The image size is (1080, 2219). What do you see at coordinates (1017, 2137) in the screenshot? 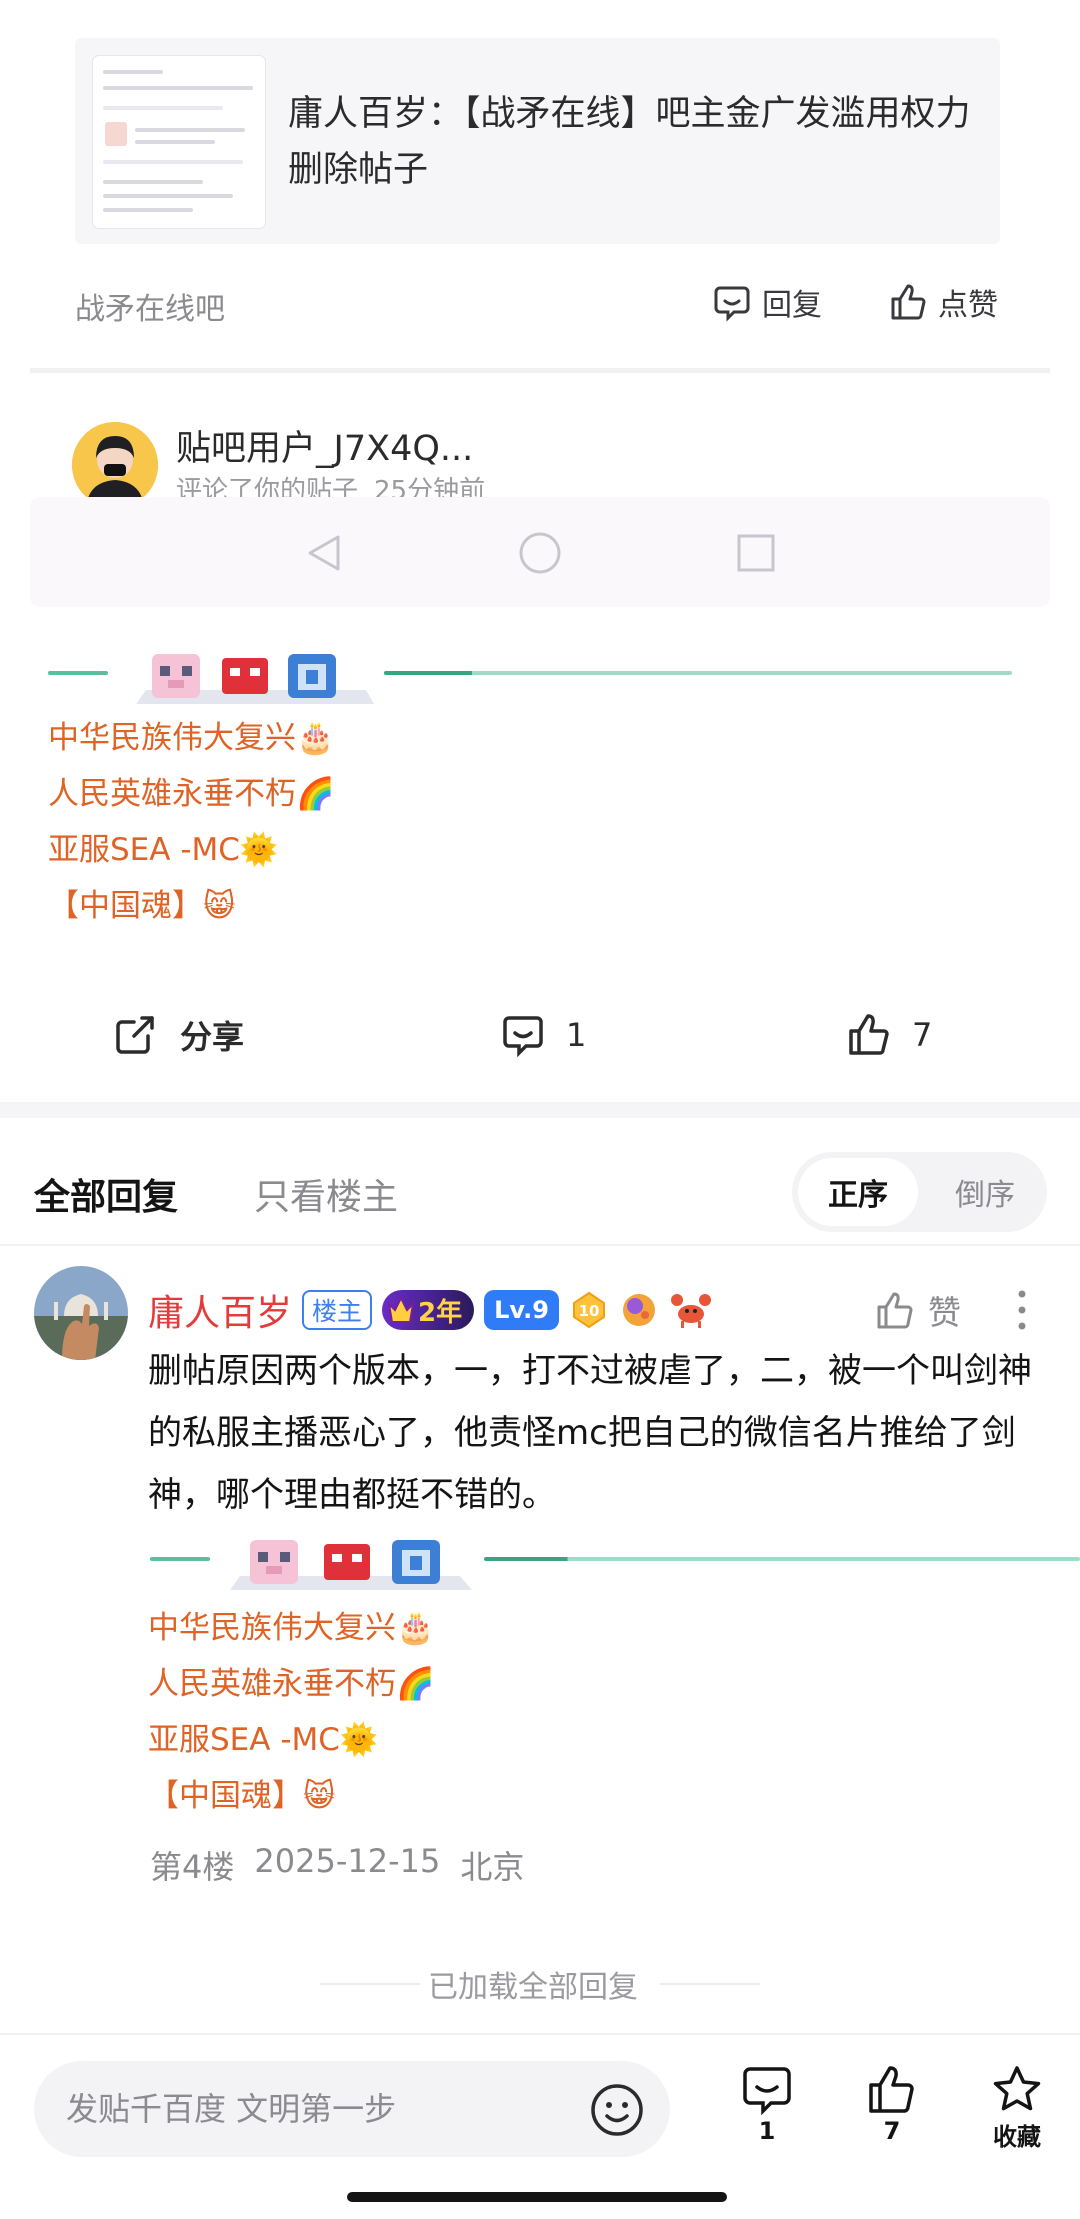
I see `favorite-label: 收藏` at bounding box center [1017, 2137].